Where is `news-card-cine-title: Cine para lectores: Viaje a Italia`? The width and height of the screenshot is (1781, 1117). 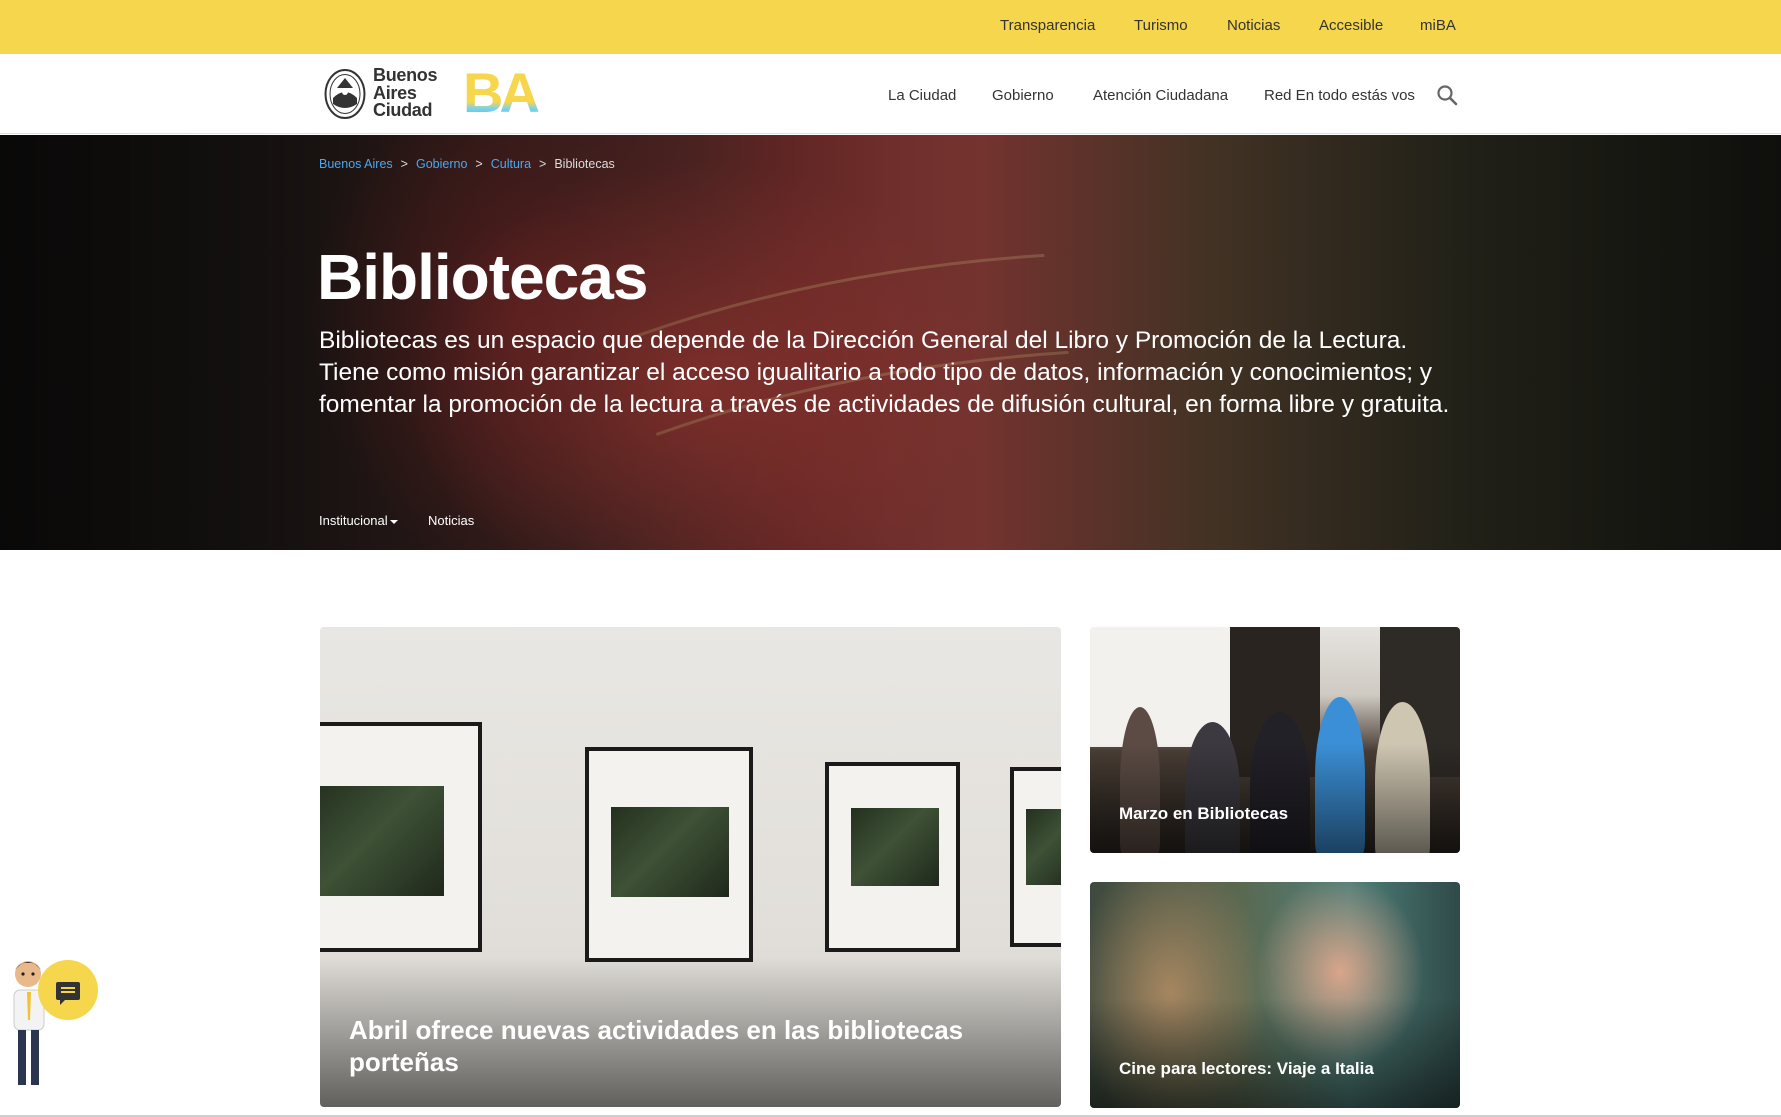 news-card-cine-title: Cine para lectores: Viaje a Italia is located at coordinates (1246, 1068).